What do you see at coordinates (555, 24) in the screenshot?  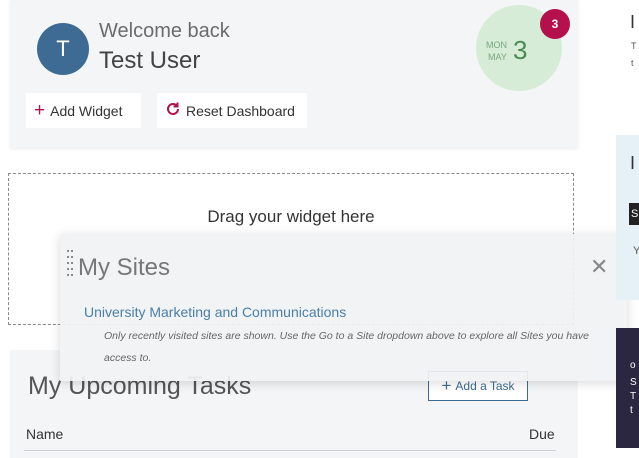 I see `notification-badge: 3` at bounding box center [555, 24].